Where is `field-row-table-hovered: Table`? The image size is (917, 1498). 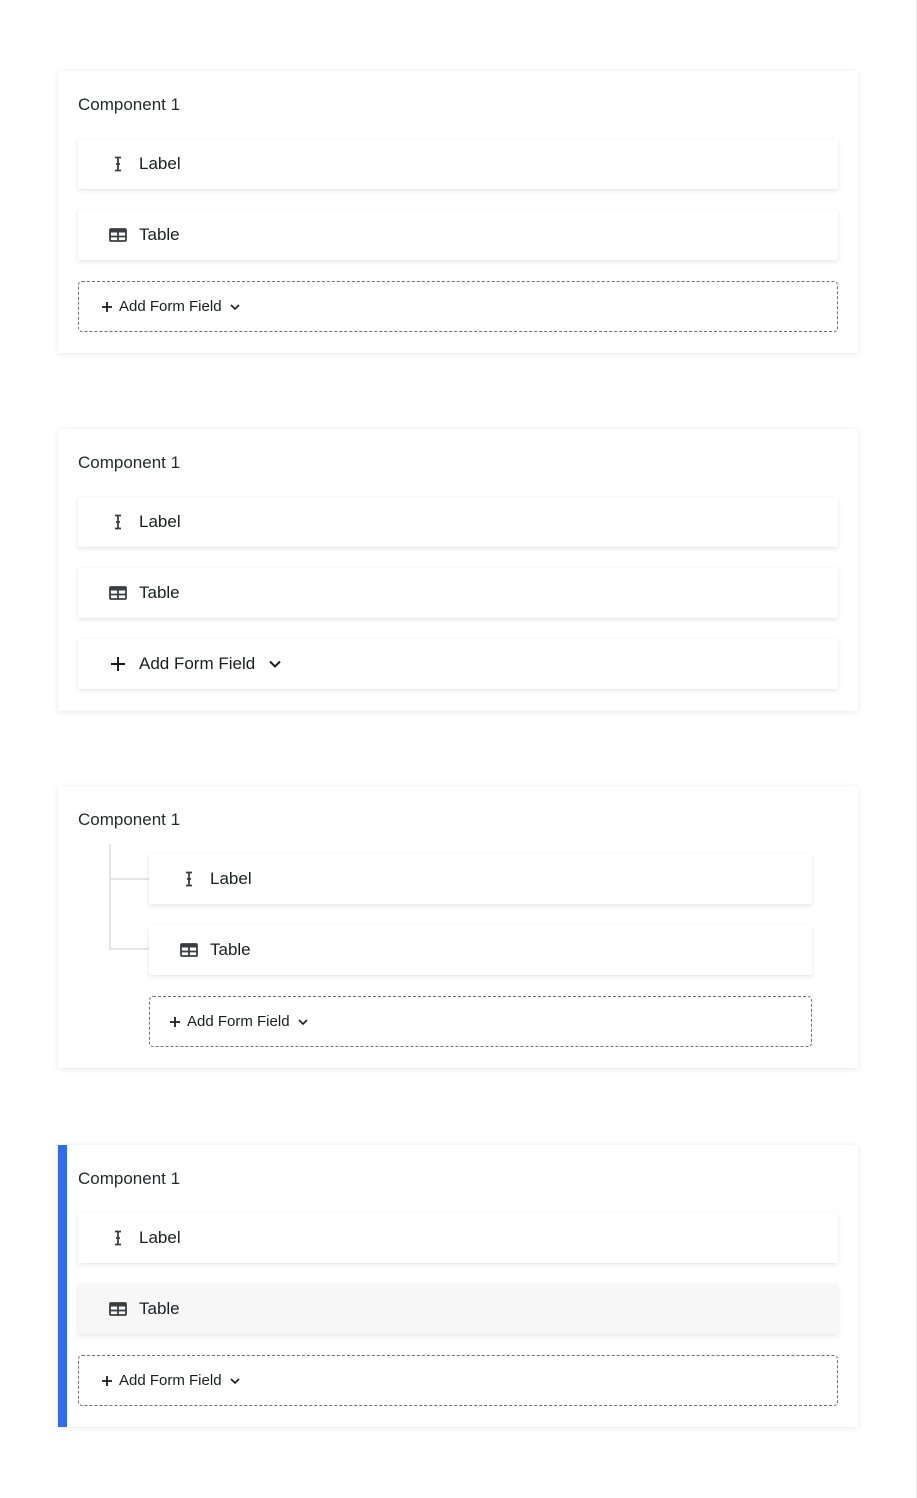
field-row-table-hovered: Table is located at coordinates (458, 1309).